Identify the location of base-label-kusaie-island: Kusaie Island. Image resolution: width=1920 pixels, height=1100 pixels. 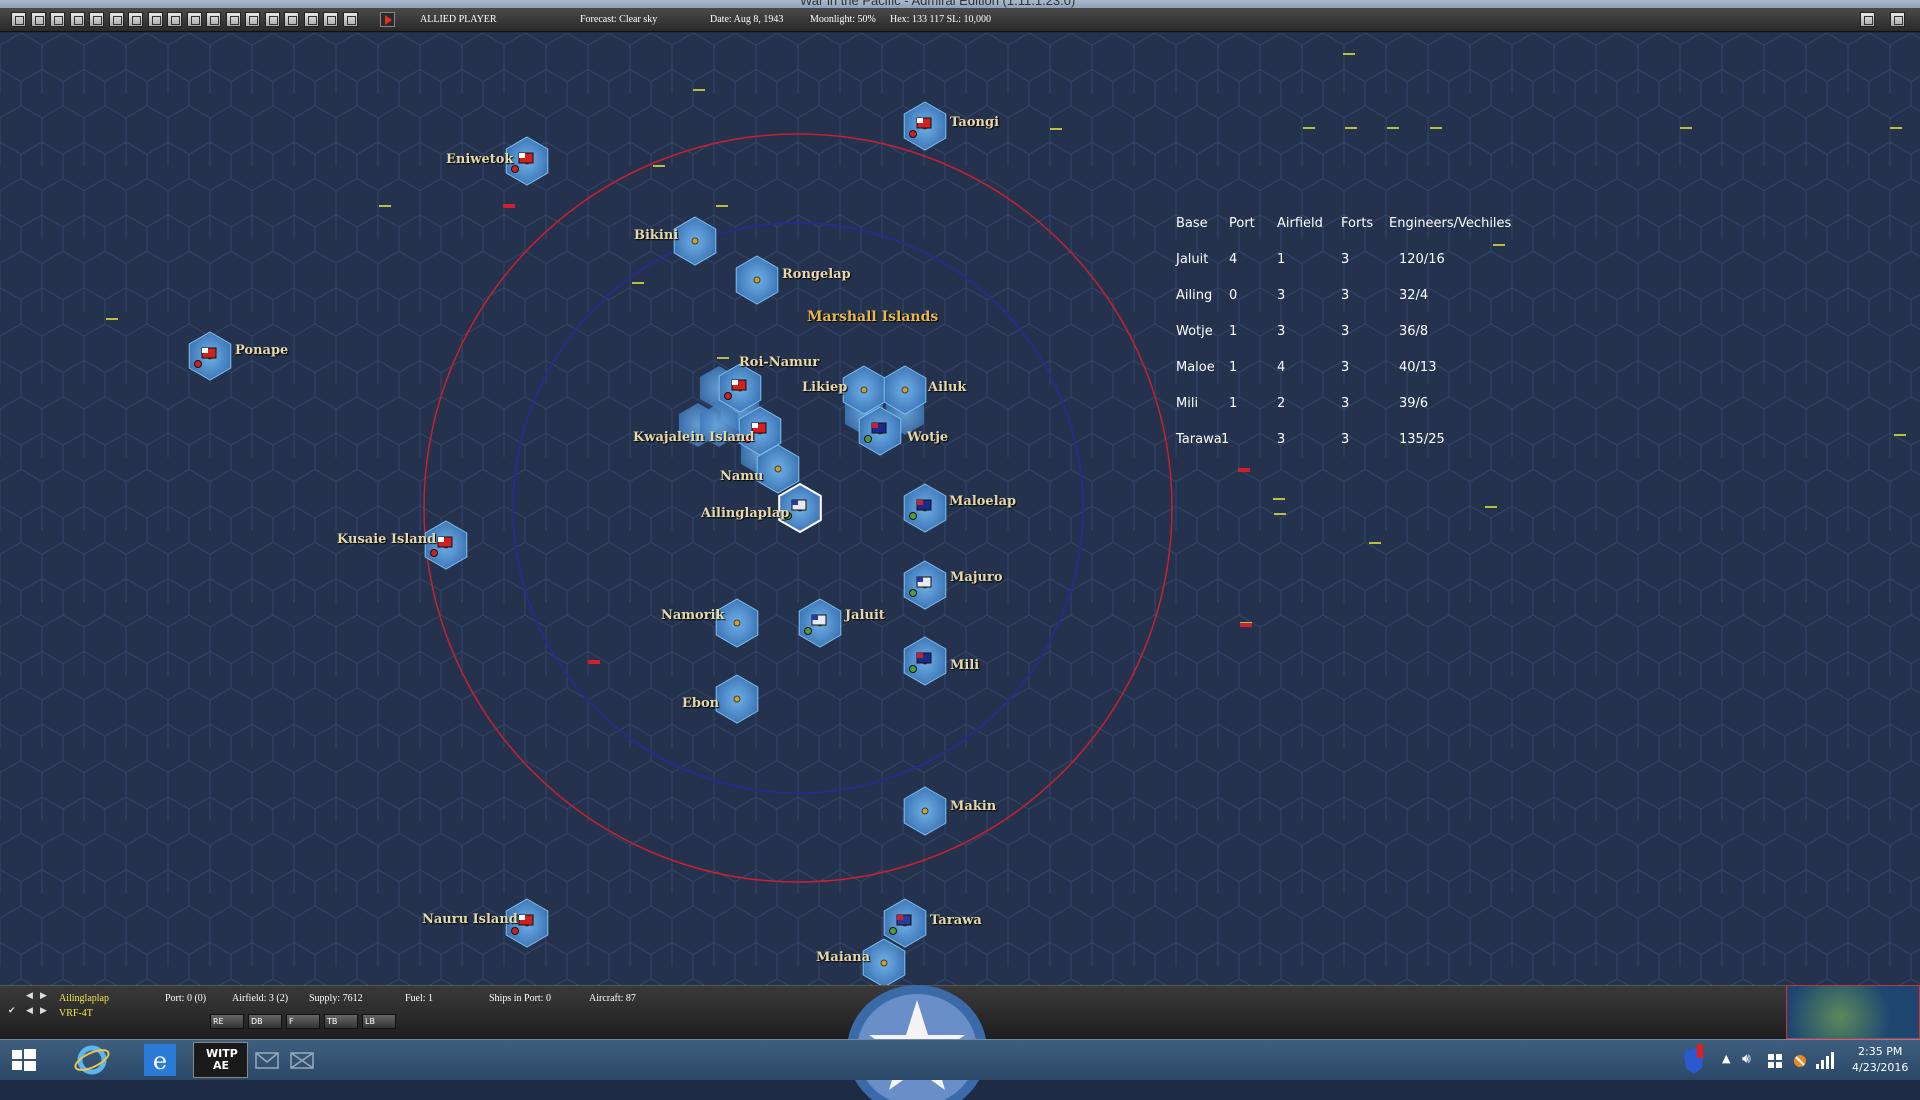
(386, 539).